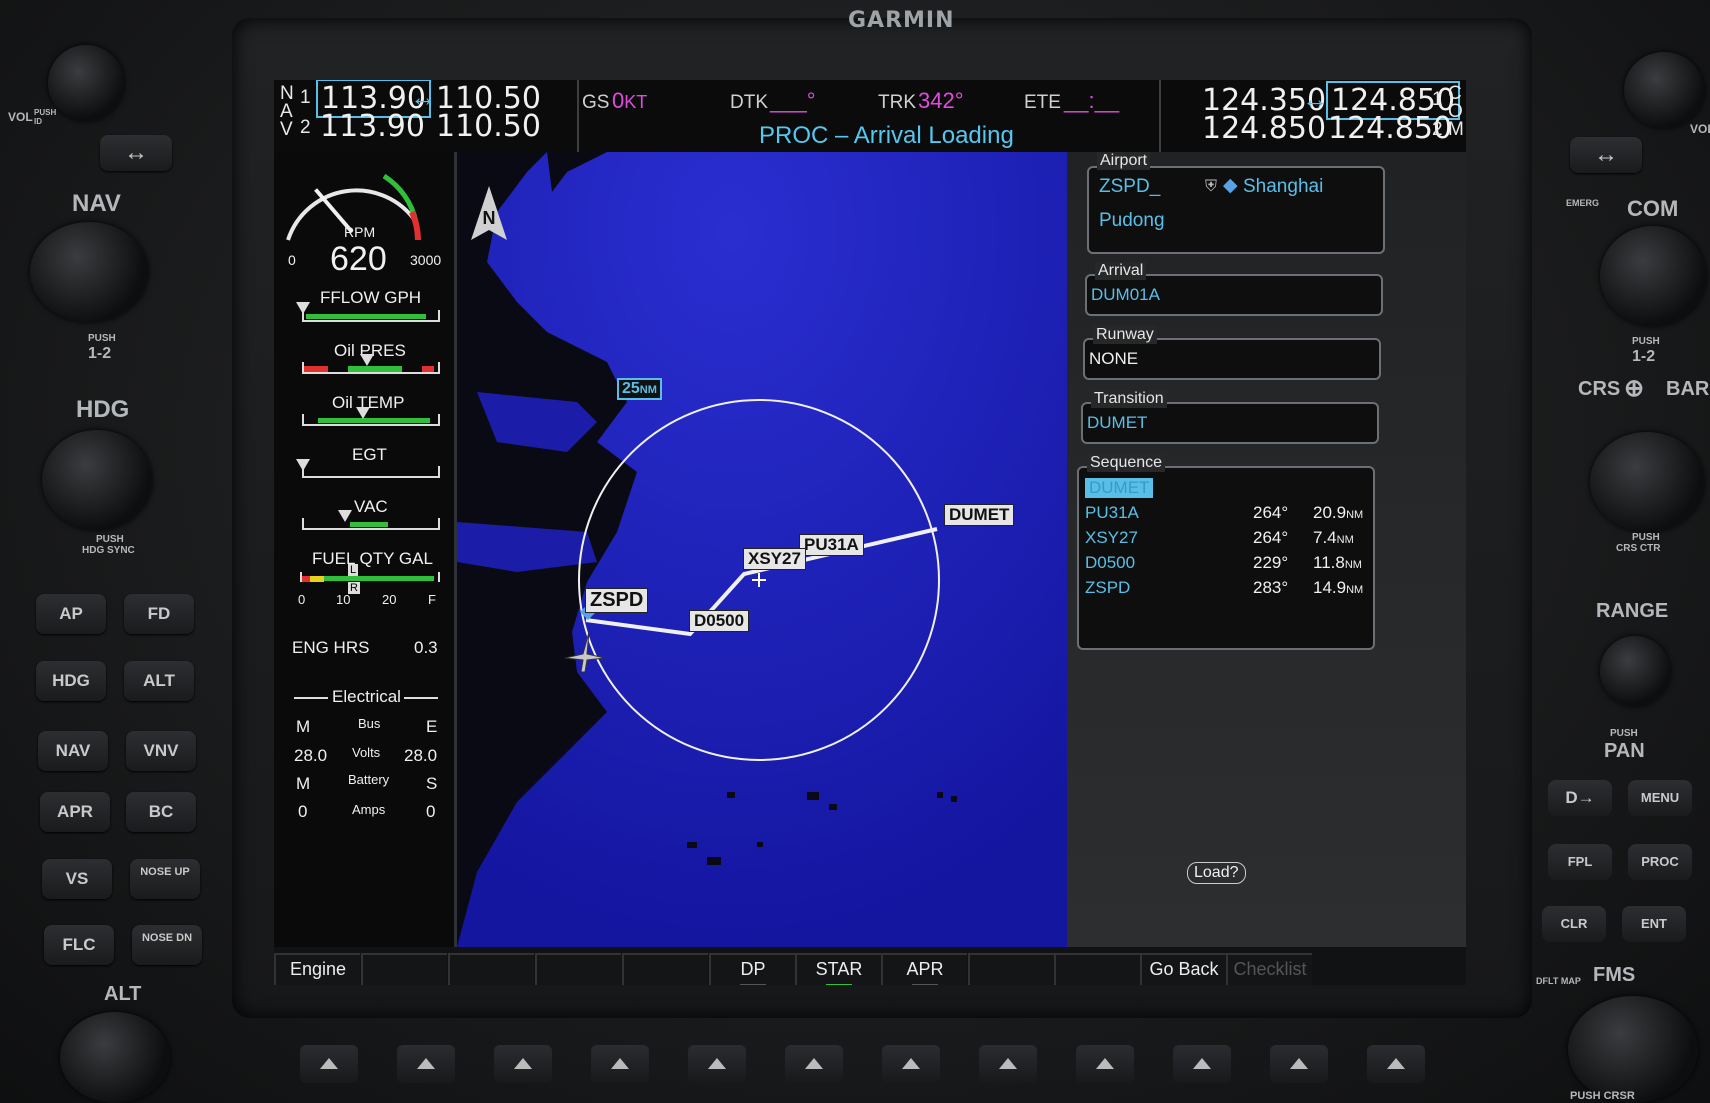  I want to click on hdg-knob, so click(97, 480).